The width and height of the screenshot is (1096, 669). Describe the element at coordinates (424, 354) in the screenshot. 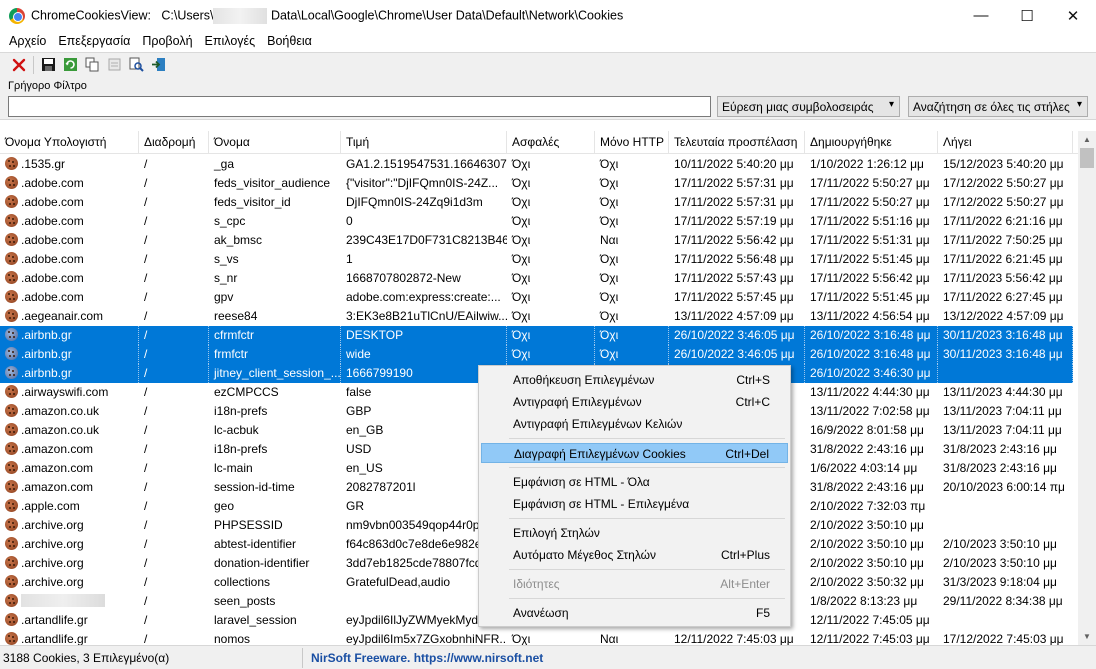

I see `cell-value: wide` at that location.